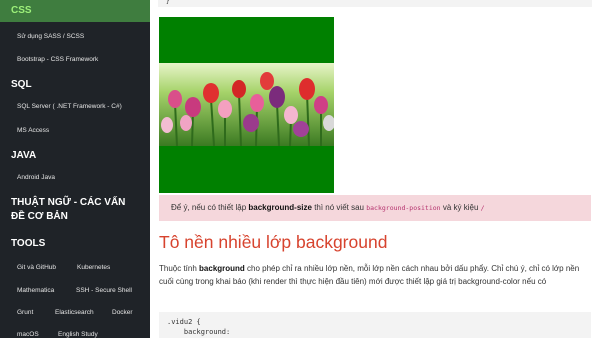 Image resolution: width=600 pixels, height=338 pixels. Describe the element at coordinates (460, 207) in the screenshot. I see `note-text: và ký kiệu` at that location.